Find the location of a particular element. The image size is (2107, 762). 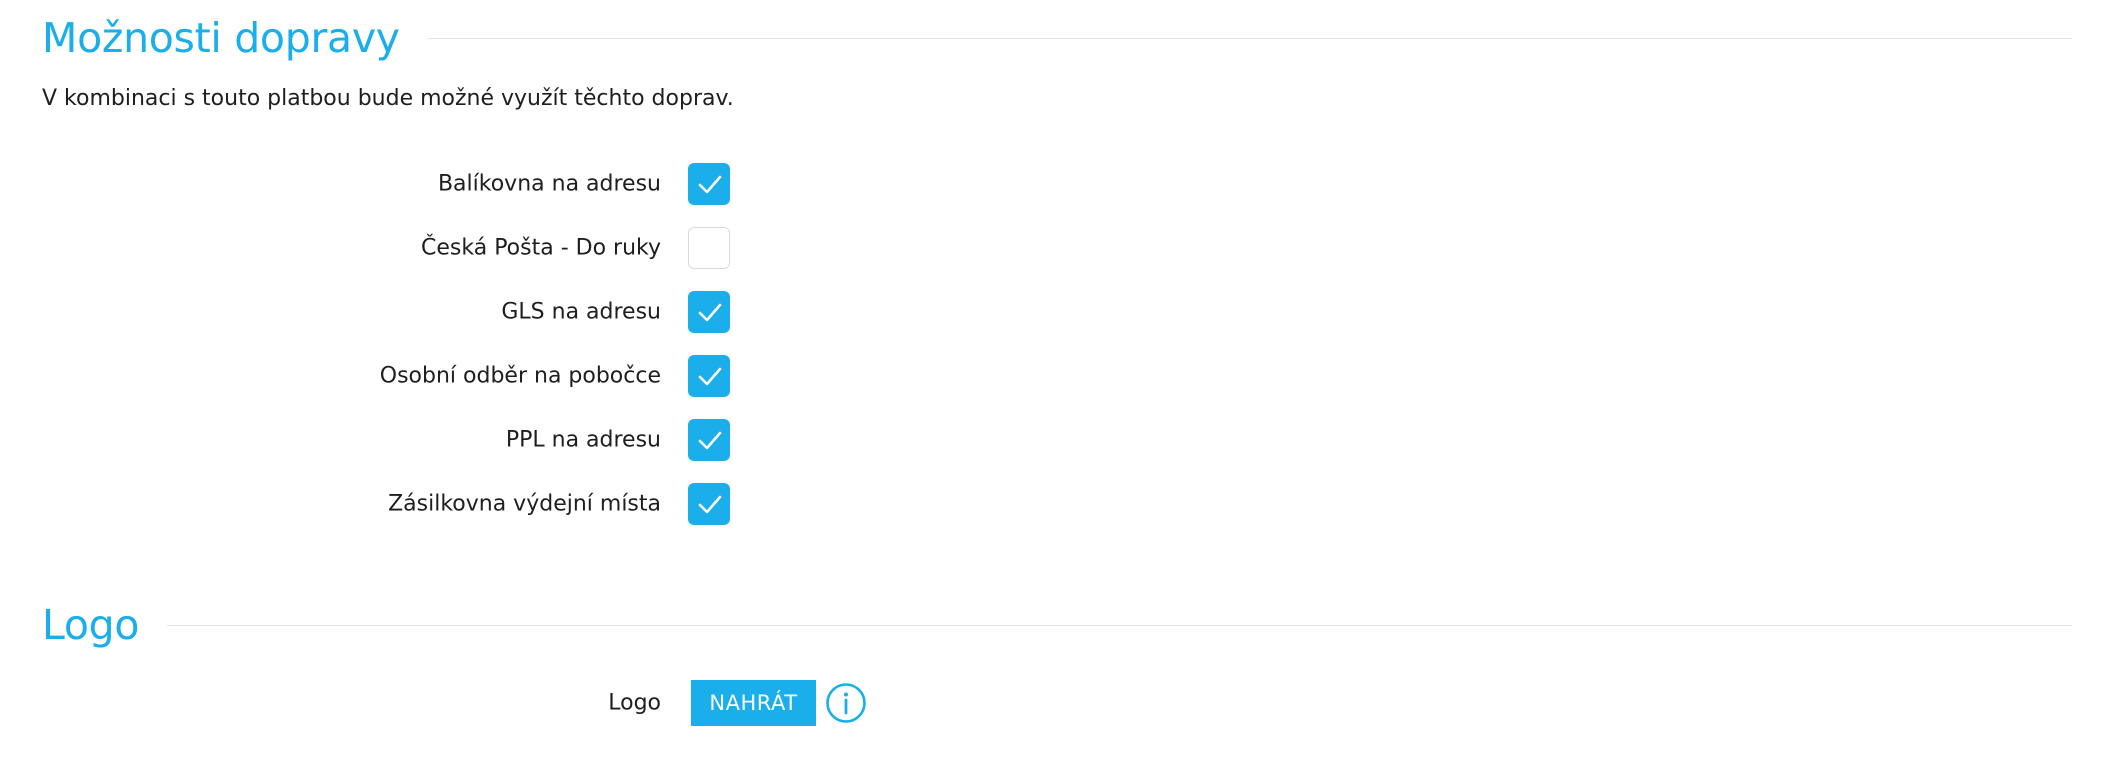

shipping-options-header: Možnosti dopravy is located at coordinates (1057, 38).